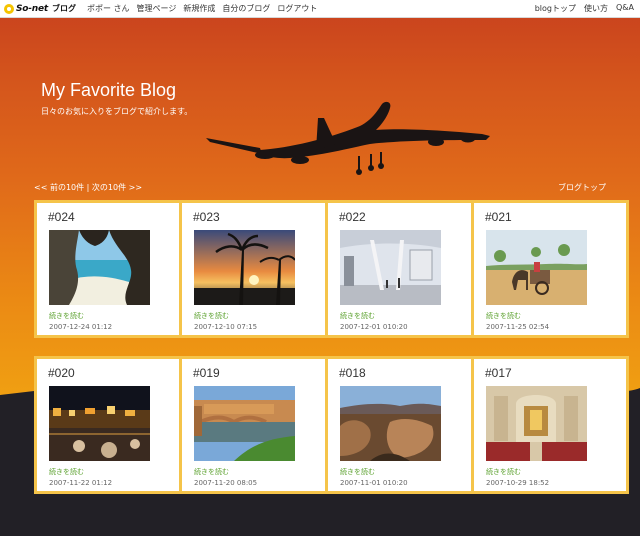  I want to click on post-number: #022, so click(352, 217).